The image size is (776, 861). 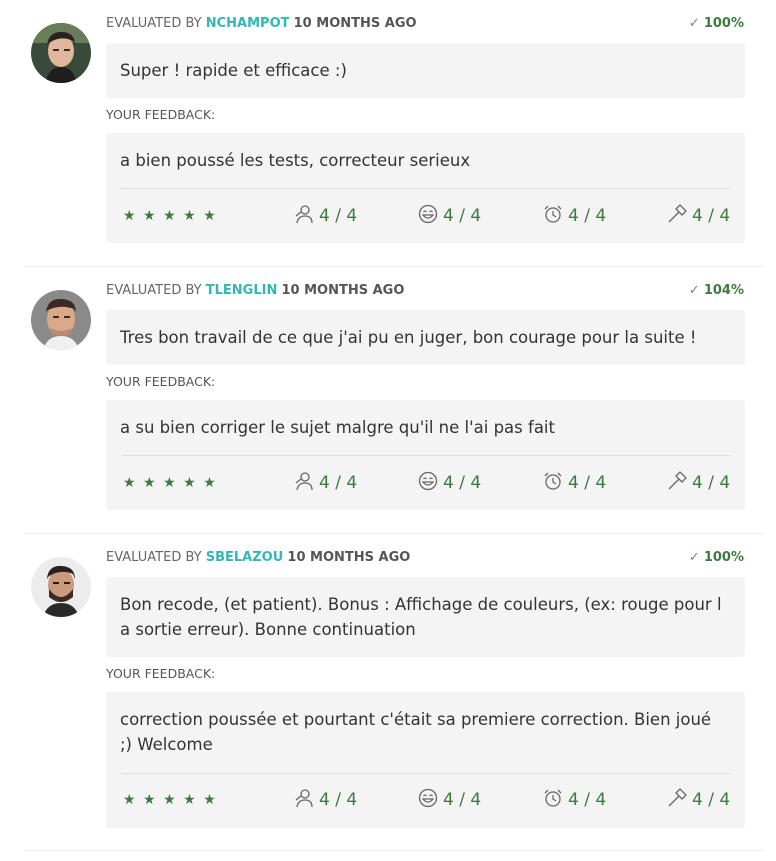 I want to click on evaluation-header: EVALUATED BY SBELAZOU 10 MONTHS AGO, so click(x=426, y=558).